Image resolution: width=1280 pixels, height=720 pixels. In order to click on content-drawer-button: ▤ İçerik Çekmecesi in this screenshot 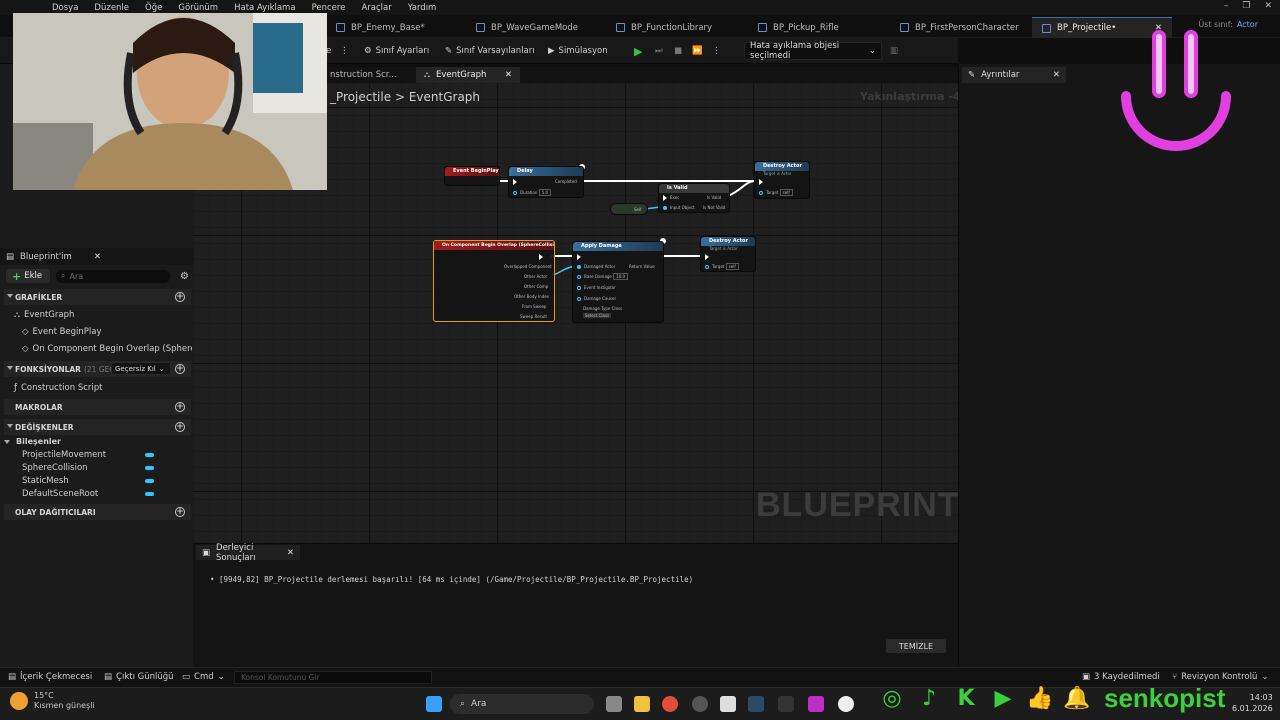, I will do `click(50, 677)`.